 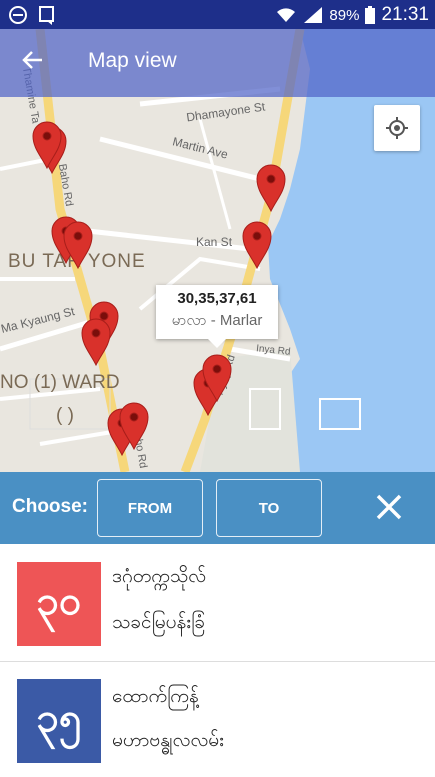 What do you see at coordinates (286, 15) in the screenshot?
I see `wifi-icon` at bounding box center [286, 15].